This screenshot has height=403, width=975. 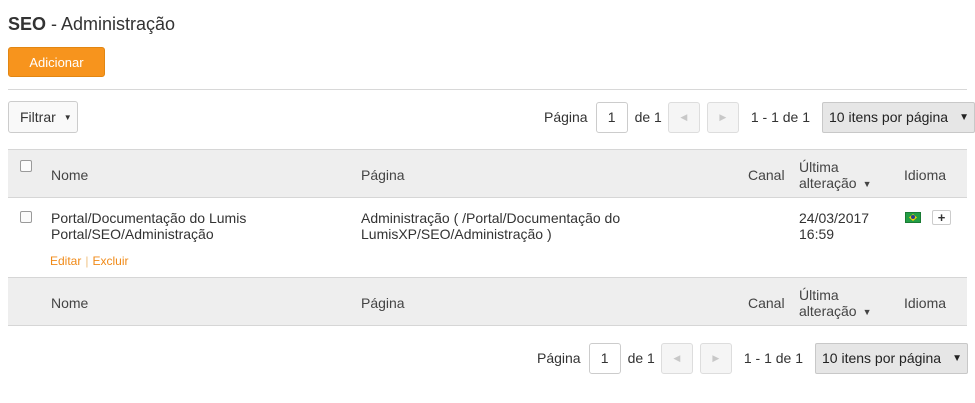 What do you see at coordinates (26, 166) in the screenshot?
I see `select-all-checkbox` at bounding box center [26, 166].